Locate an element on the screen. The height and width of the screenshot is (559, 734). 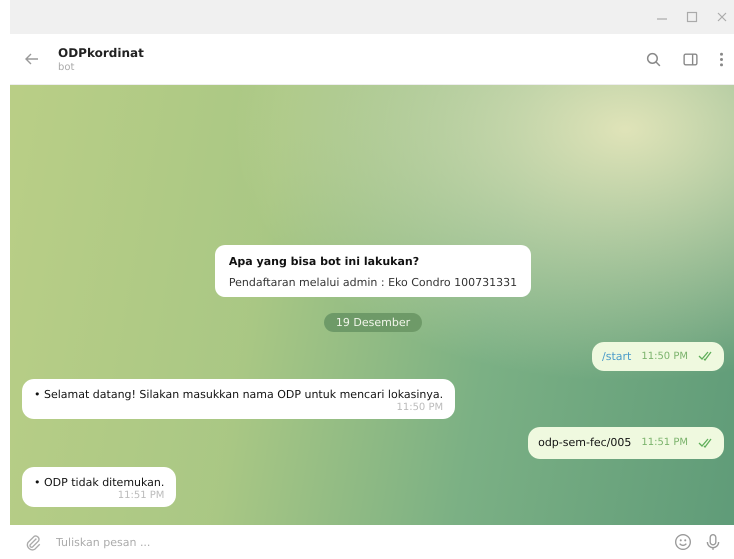
search-icon is located at coordinates (653, 59).